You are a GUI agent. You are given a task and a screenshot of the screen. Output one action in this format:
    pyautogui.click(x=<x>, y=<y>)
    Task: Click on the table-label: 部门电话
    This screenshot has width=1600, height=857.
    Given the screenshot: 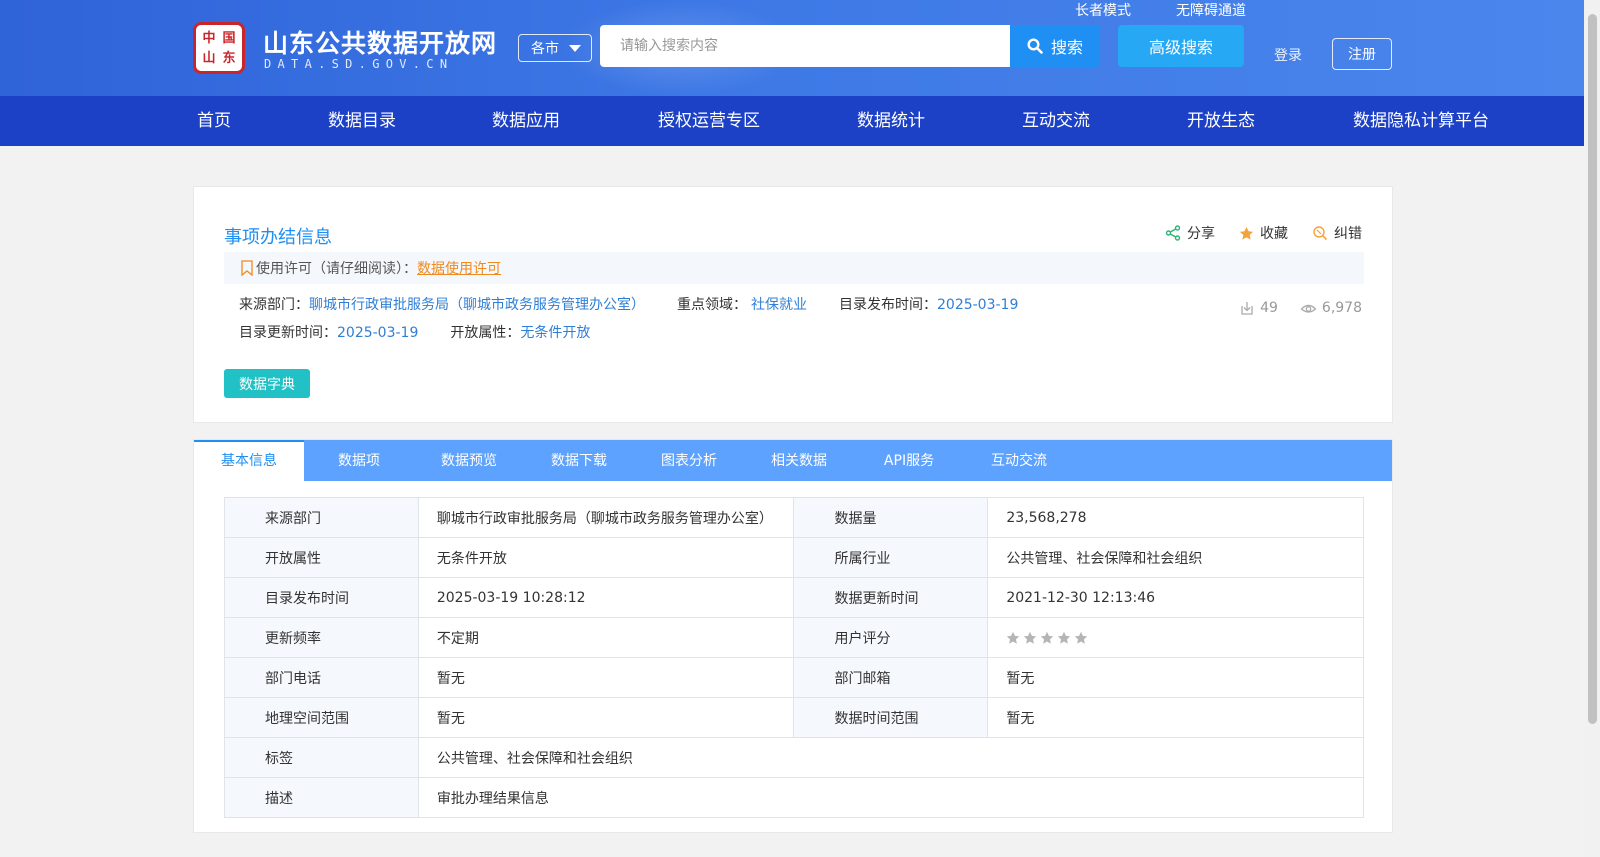 What is the action you would take?
    pyautogui.click(x=321, y=677)
    